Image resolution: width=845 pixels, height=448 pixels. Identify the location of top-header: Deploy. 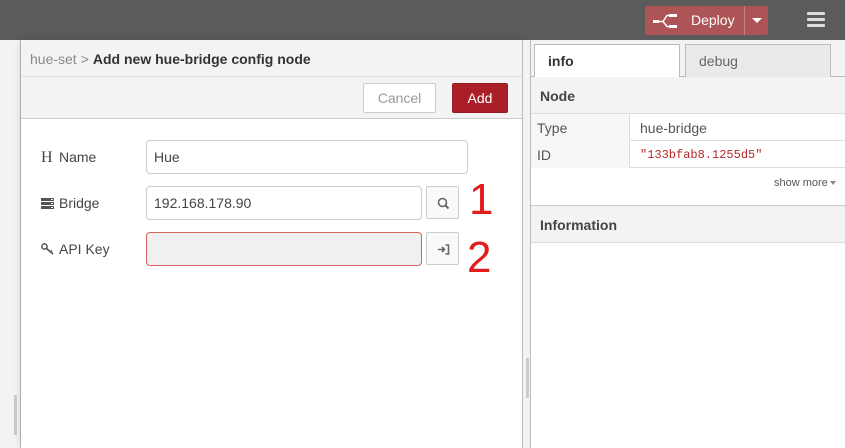
(422, 20).